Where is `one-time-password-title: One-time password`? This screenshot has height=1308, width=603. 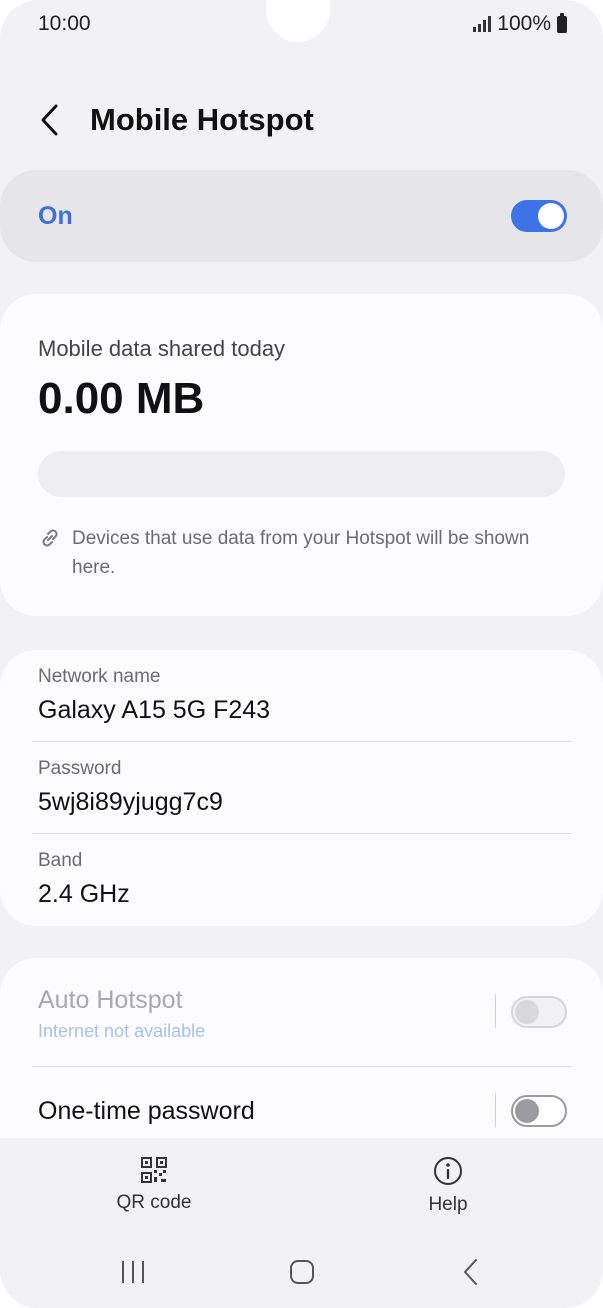
one-time-password-title: One-time password is located at coordinates (146, 1111).